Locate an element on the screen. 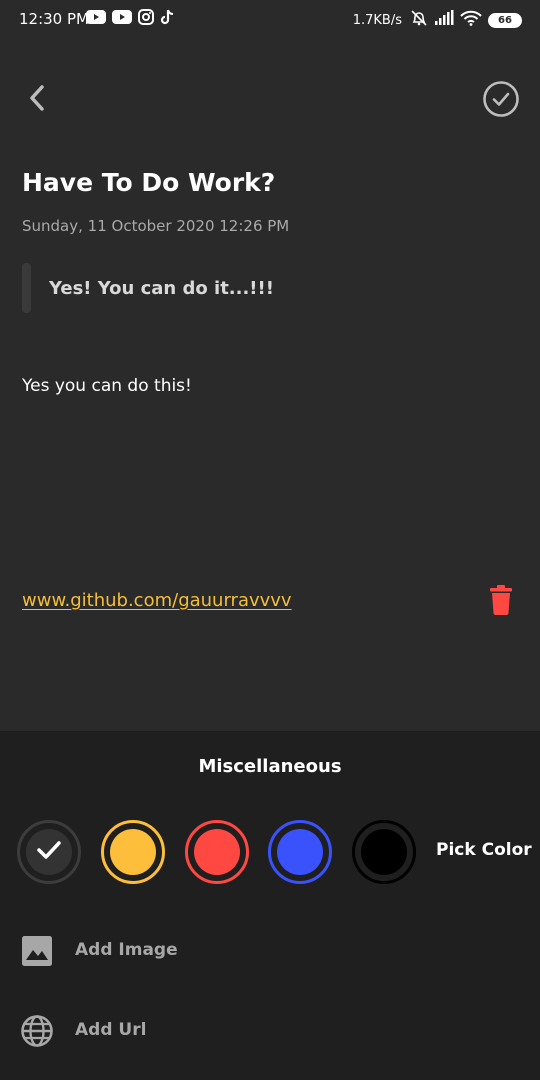 The width and height of the screenshot is (540, 1080). note-subtitle-input: Yes! You can do it...!!! is located at coordinates (161, 288).